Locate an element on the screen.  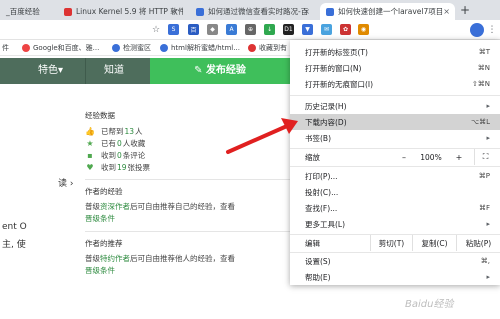
tab-title: Linux Kernel 5.9 将 HTTP 软件 is located at coordinates (129, 11).